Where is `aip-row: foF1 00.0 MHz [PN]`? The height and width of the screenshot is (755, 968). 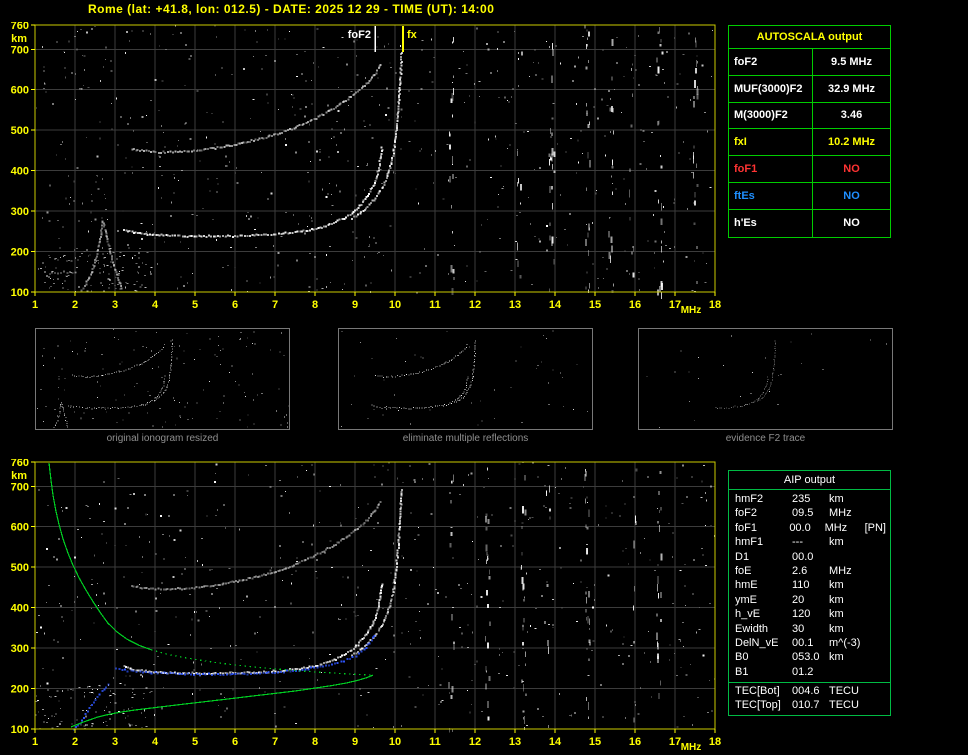
aip-row: foF1 00.0 MHz [PN] is located at coordinates (809, 528).